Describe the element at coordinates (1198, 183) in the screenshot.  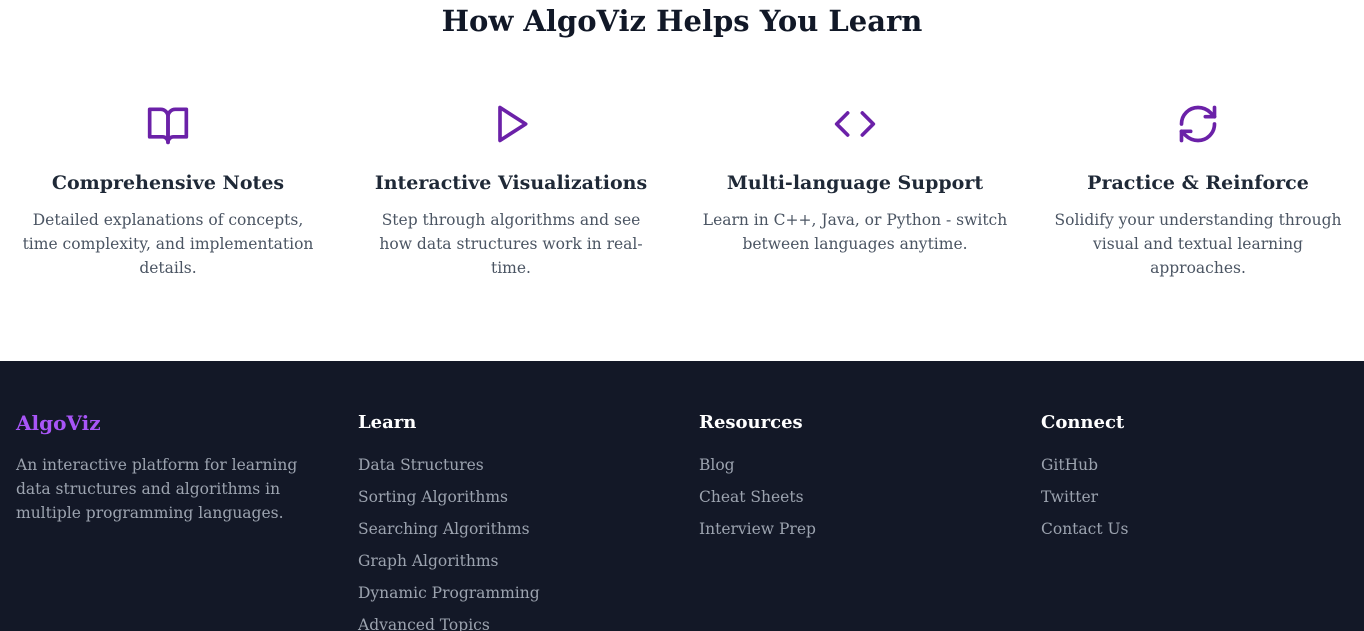
I see `feature-title: Practice & Reinforce` at that location.